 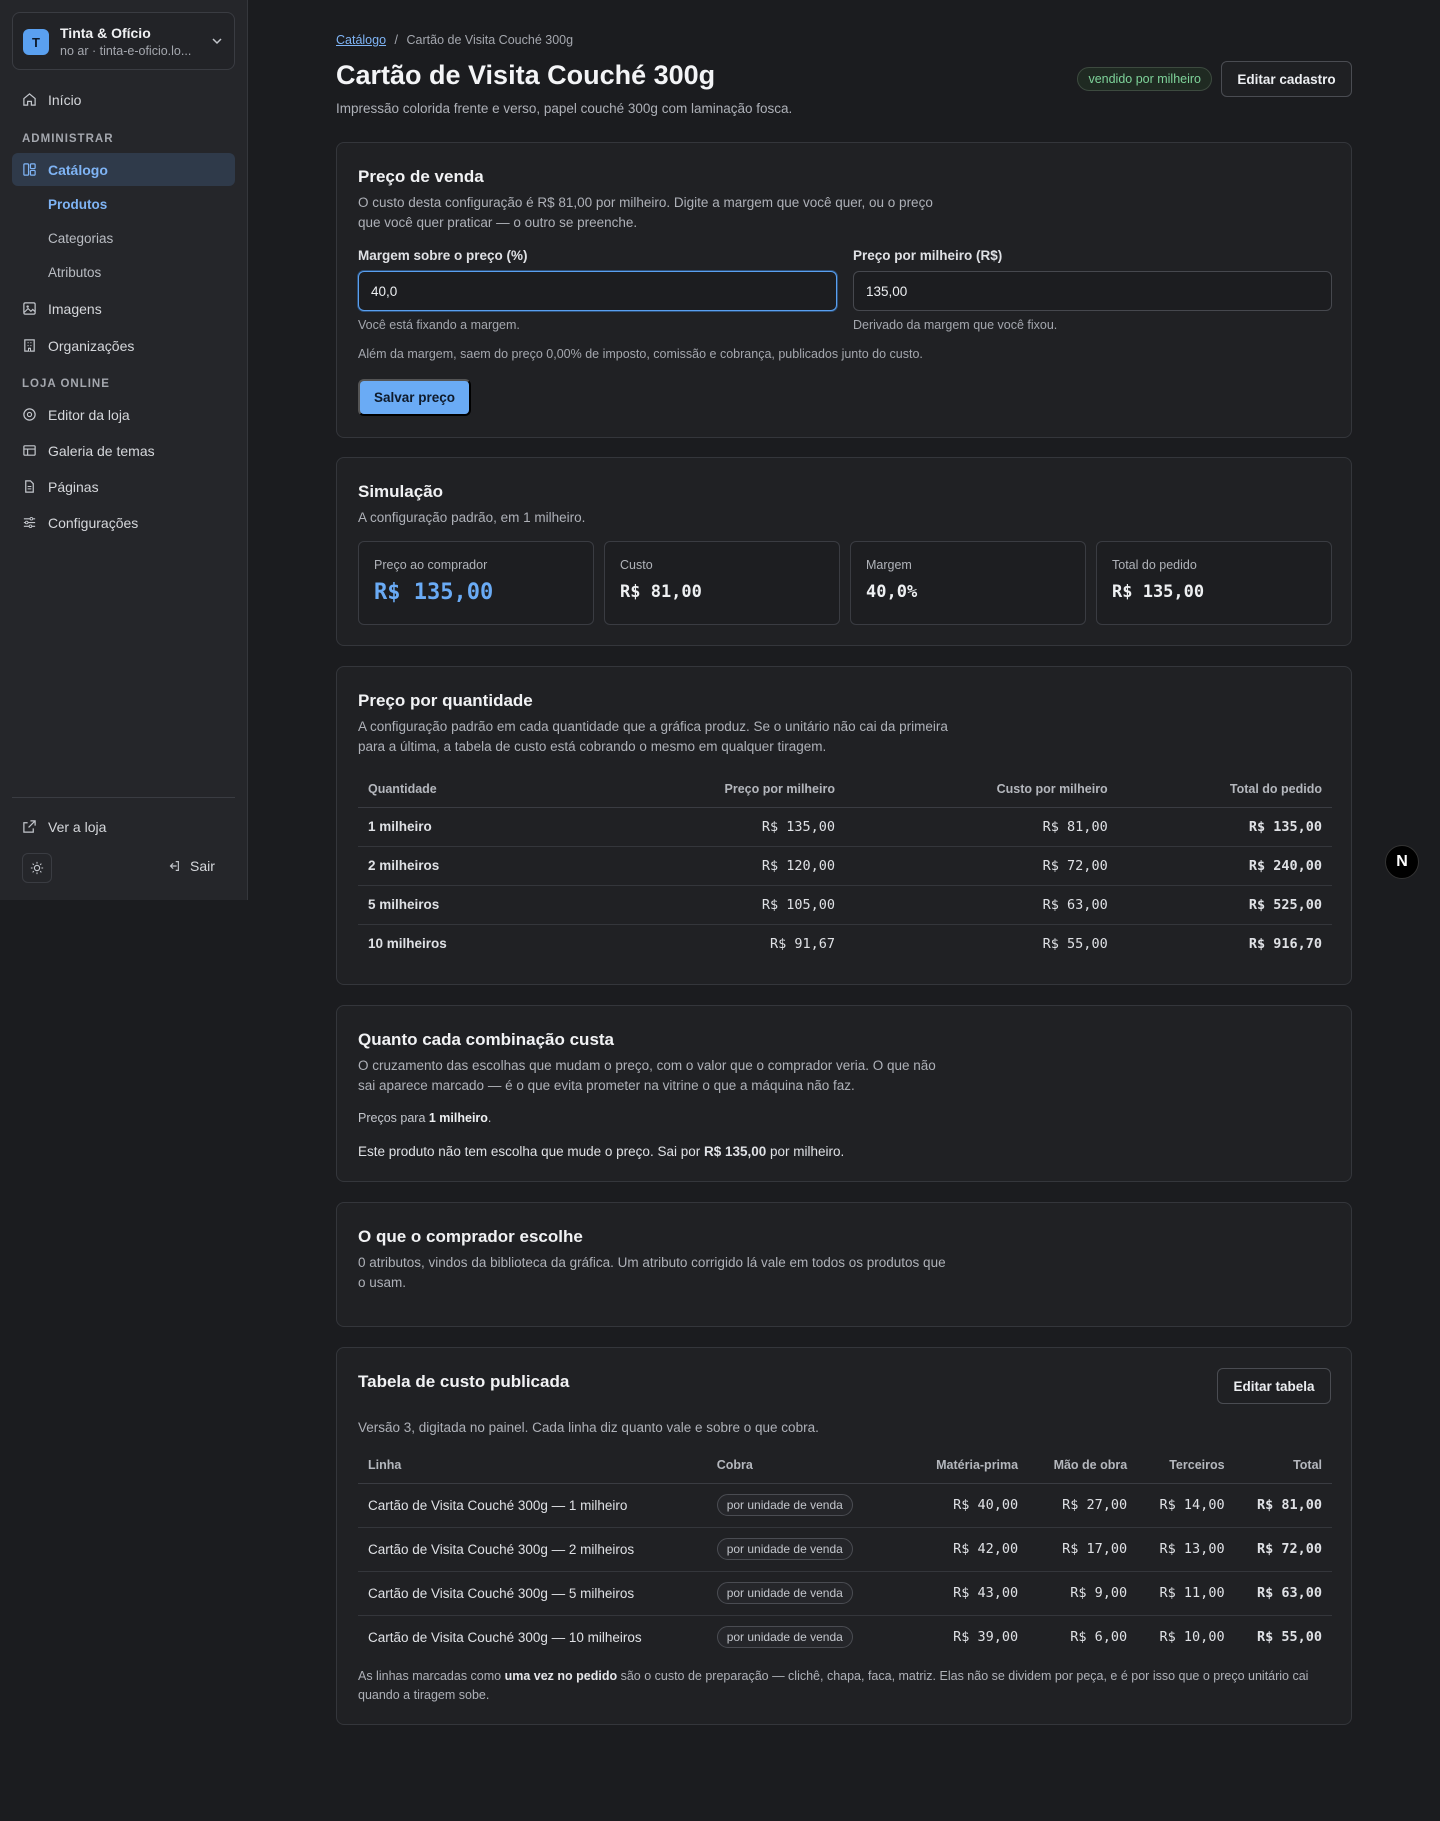 What do you see at coordinates (722, 583) in the screenshot?
I see `stat-cost: Custo R$ 81,00` at bounding box center [722, 583].